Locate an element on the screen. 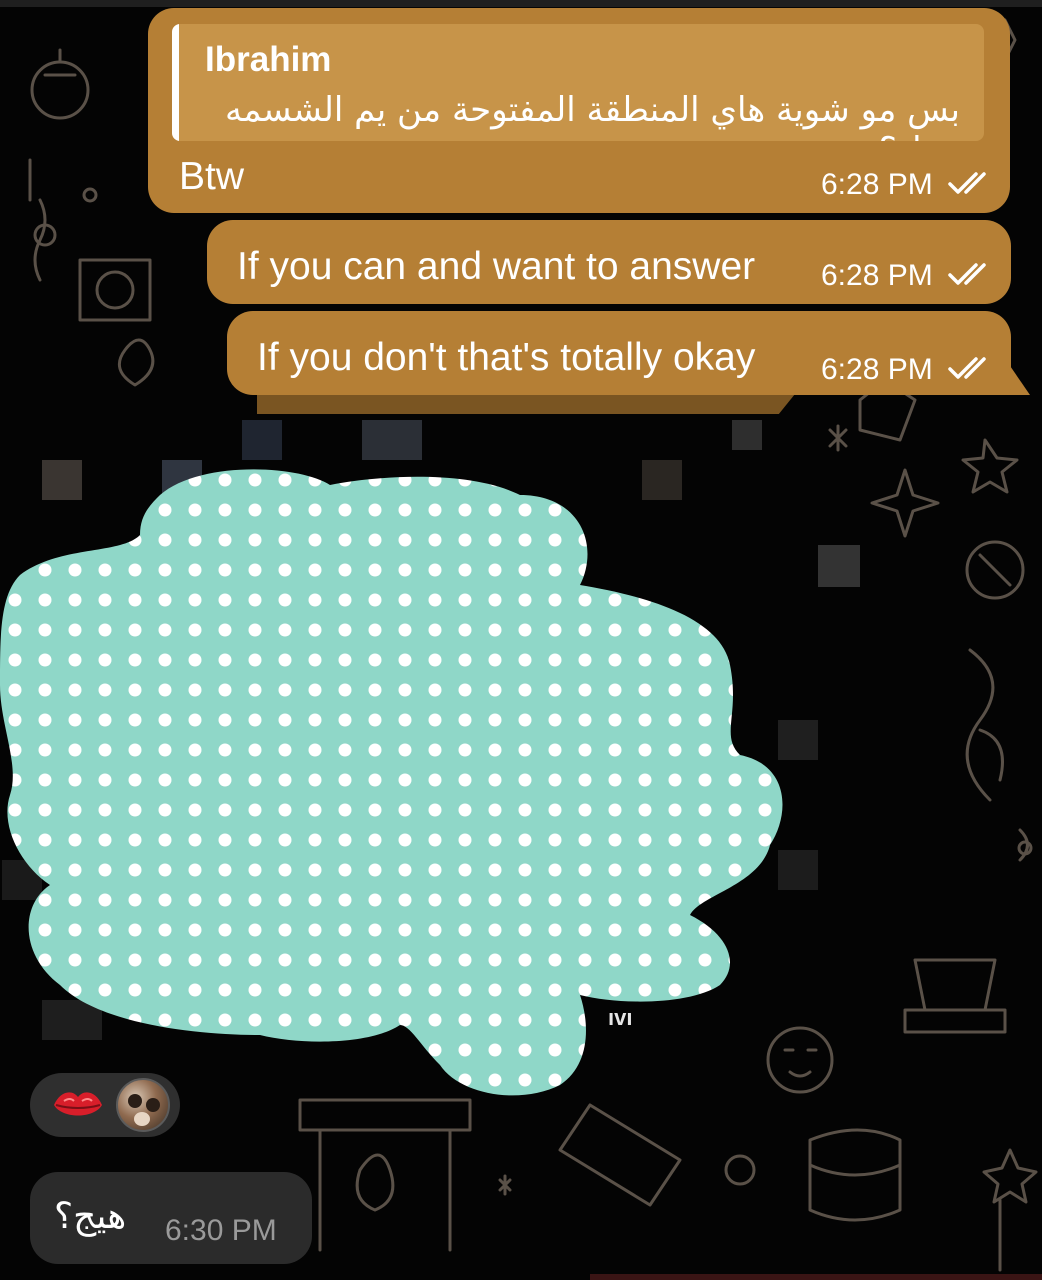 This screenshot has height=1280, width=1042. message-bubble-outgoing-2: If you can and want to answer 6:28 PM is located at coordinates (609, 262).